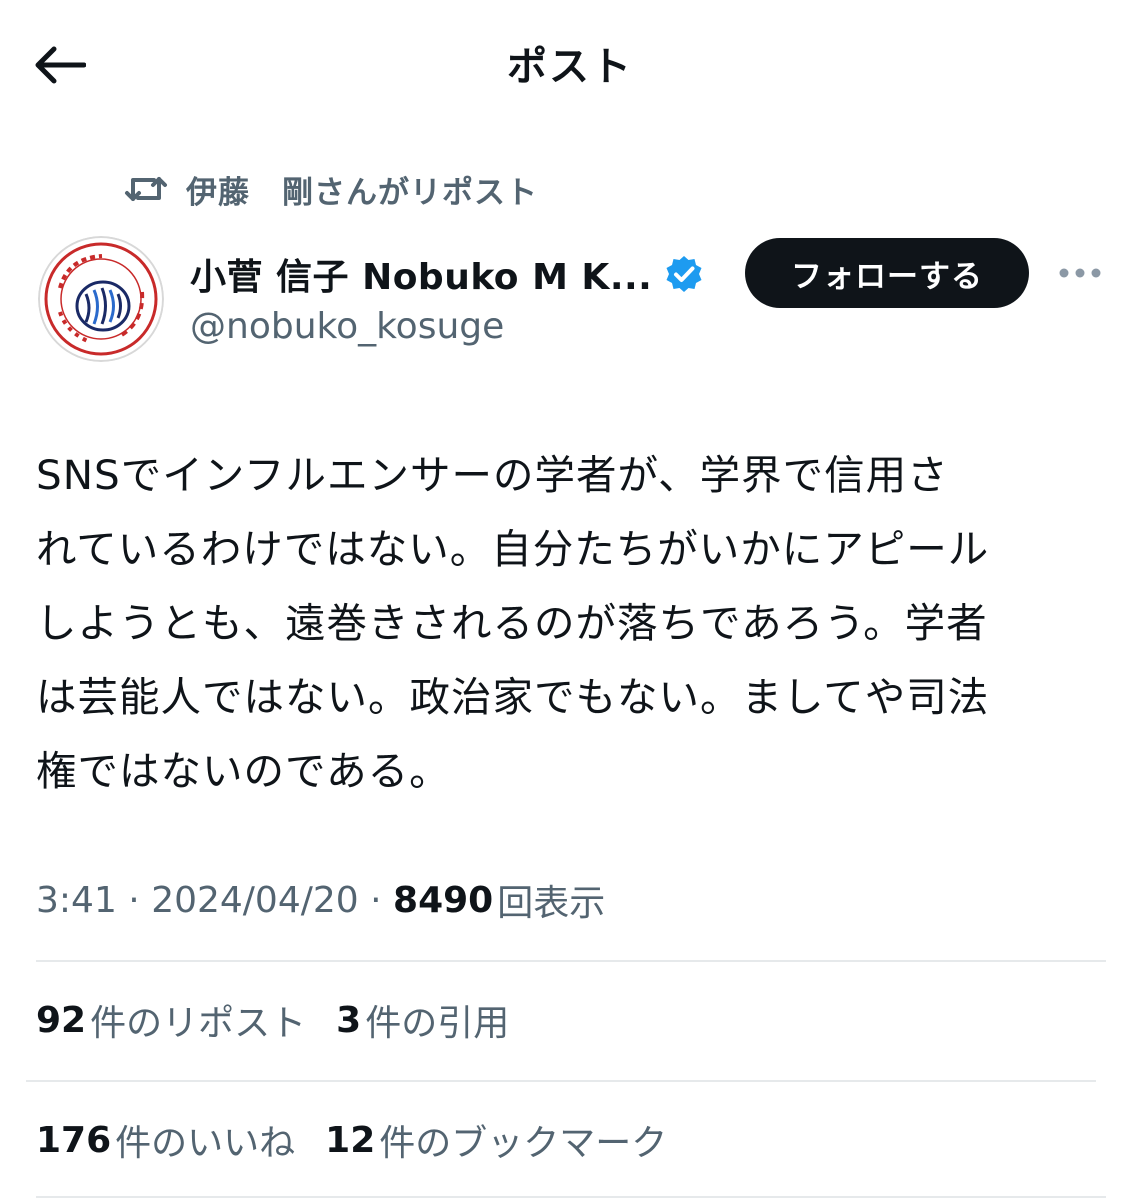  Describe the element at coordinates (76, 900) in the screenshot. I see `post-time: 3:41` at that location.